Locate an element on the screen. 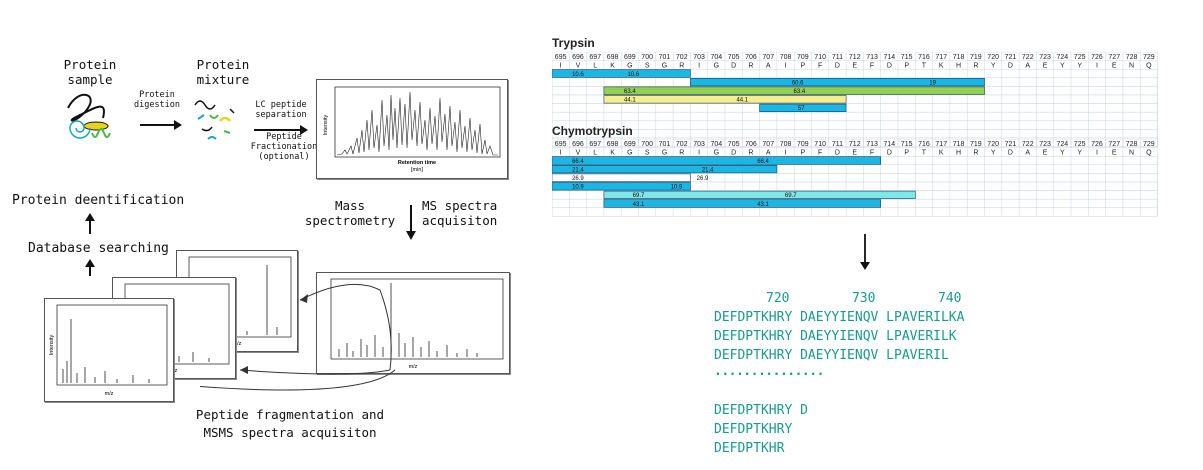  trypsin-position-label: 700 is located at coordinates (647, 57).